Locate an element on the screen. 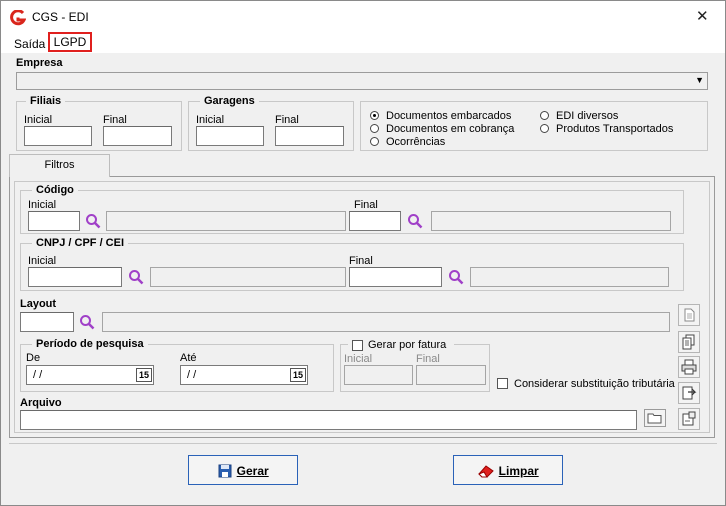 This screenshot has width=726, height=506. radio-edi-diversos is located at coordinates (544, 115).